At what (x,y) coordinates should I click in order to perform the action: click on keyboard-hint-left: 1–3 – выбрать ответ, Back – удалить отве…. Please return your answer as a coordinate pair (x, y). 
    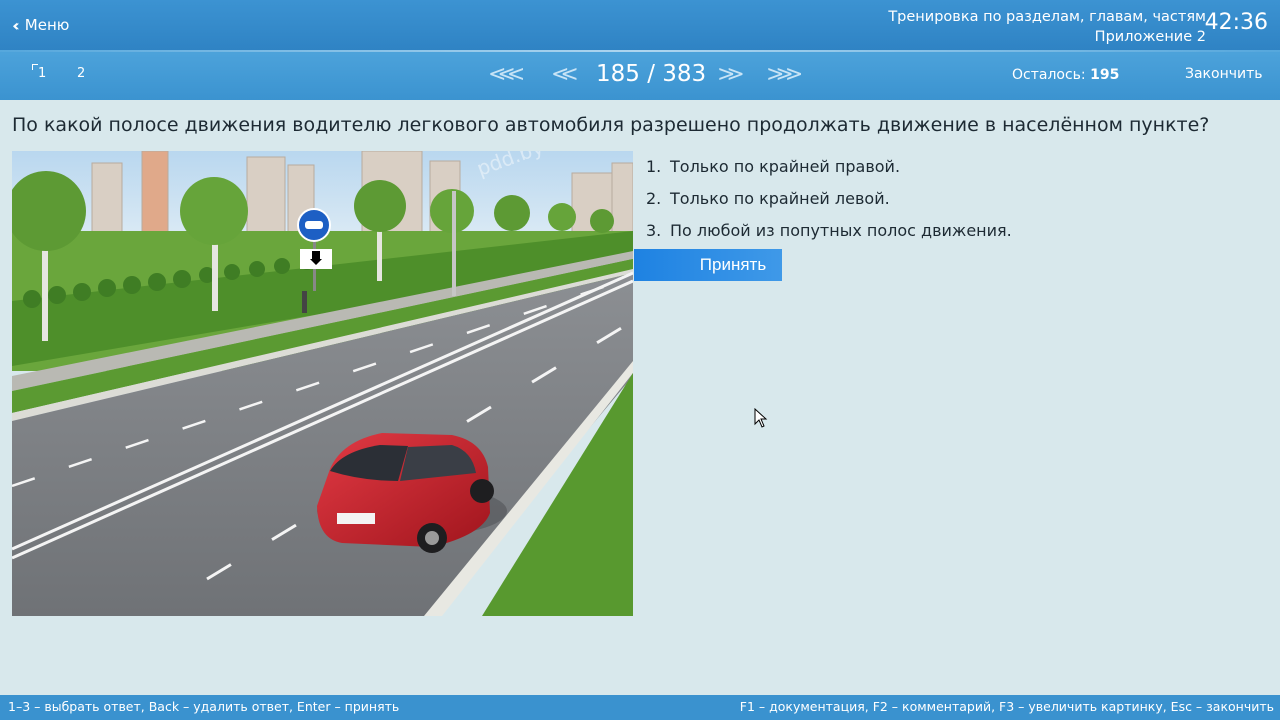
    Looking at the image, I should click on (204, 706).